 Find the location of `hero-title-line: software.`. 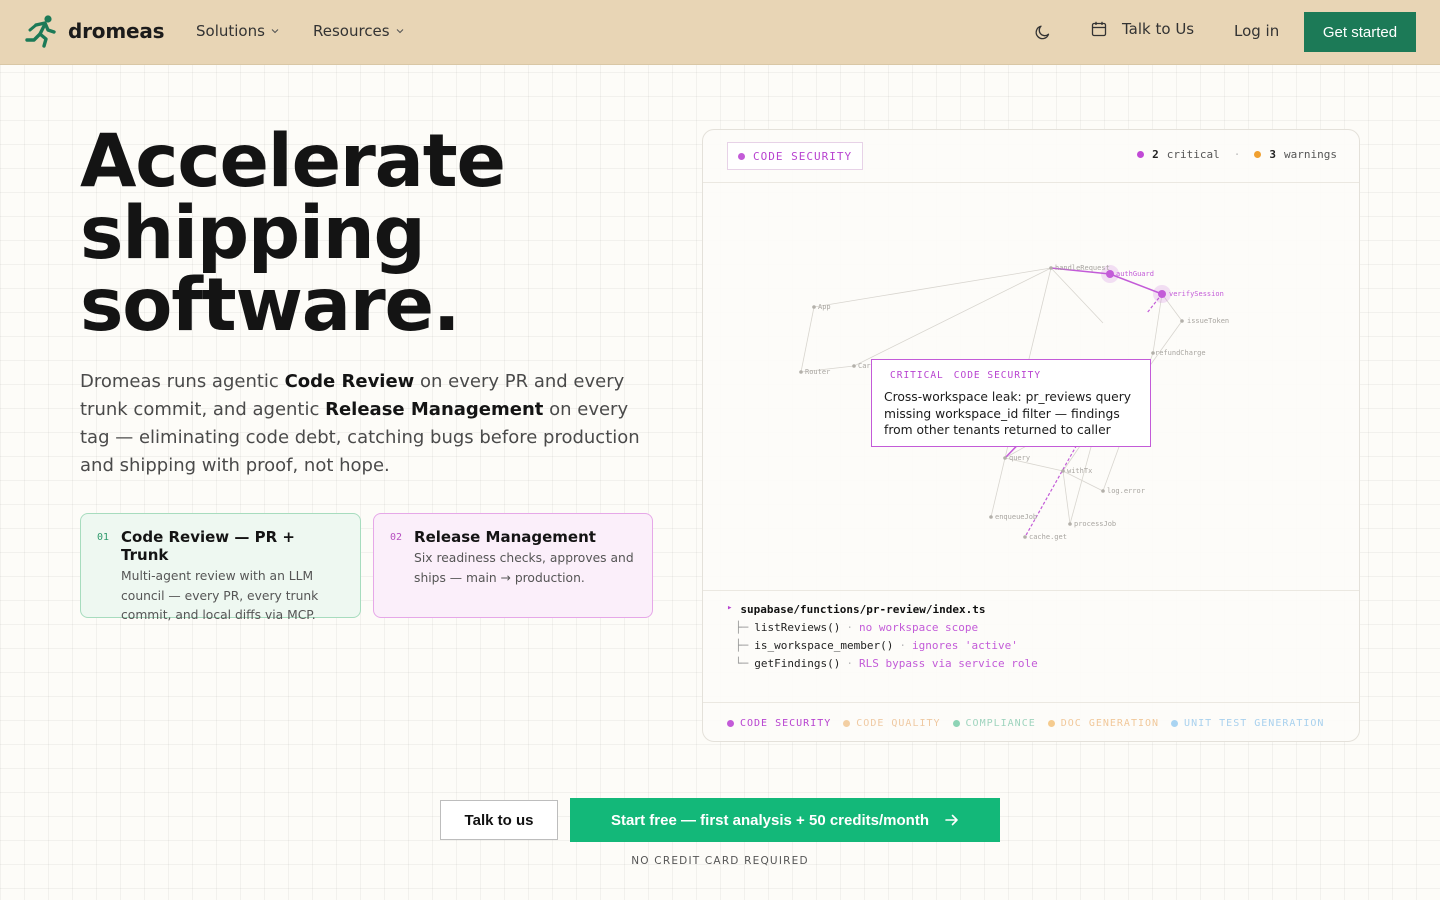

hero-title-line: software. is located at coordinates (270, 305).